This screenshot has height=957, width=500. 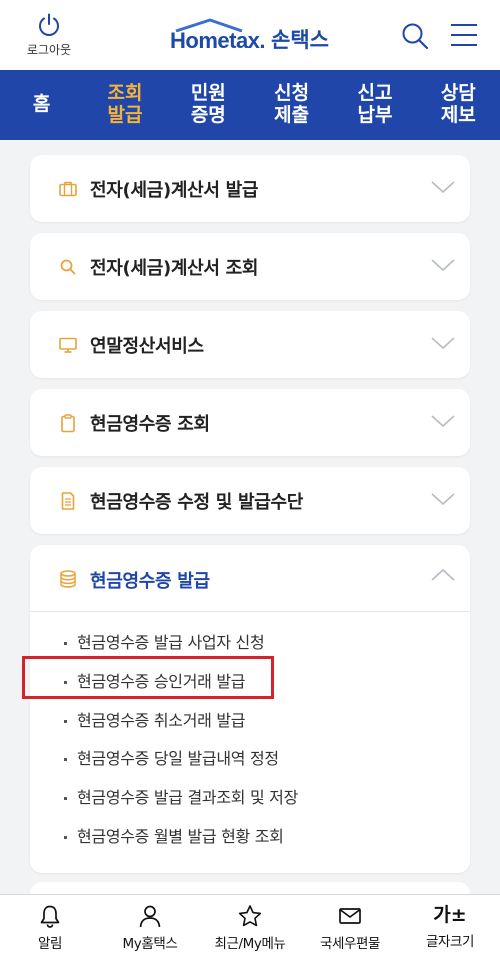 I want to click on menu-card-label: 현금영수증 수정 및 발급수단, so click(x=197, y=502).